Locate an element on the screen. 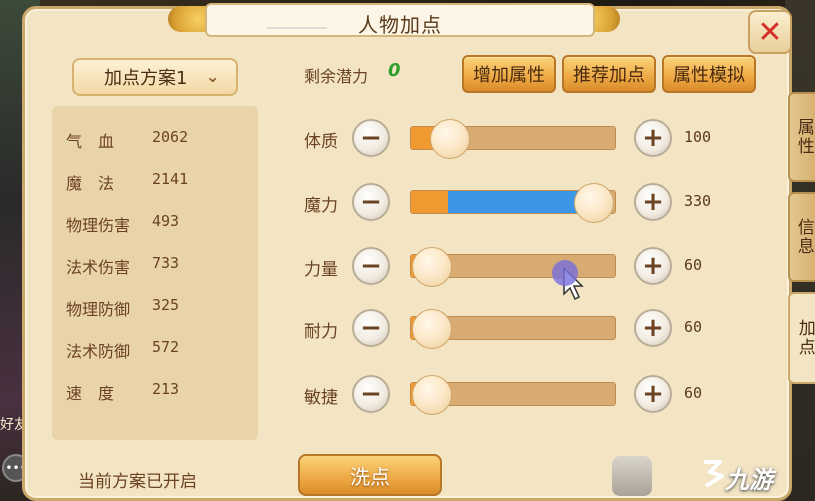 The image size is (815, 501). close-icon: ✕ is located at coordinates (770, 32).